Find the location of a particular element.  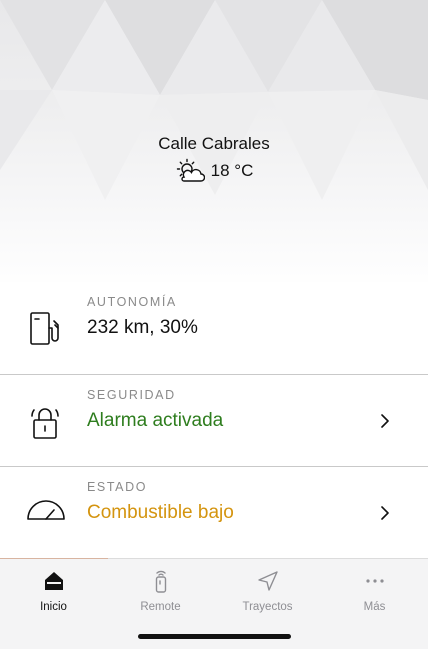

status-value: Combustible bajo is located at coordinates (160, 512).